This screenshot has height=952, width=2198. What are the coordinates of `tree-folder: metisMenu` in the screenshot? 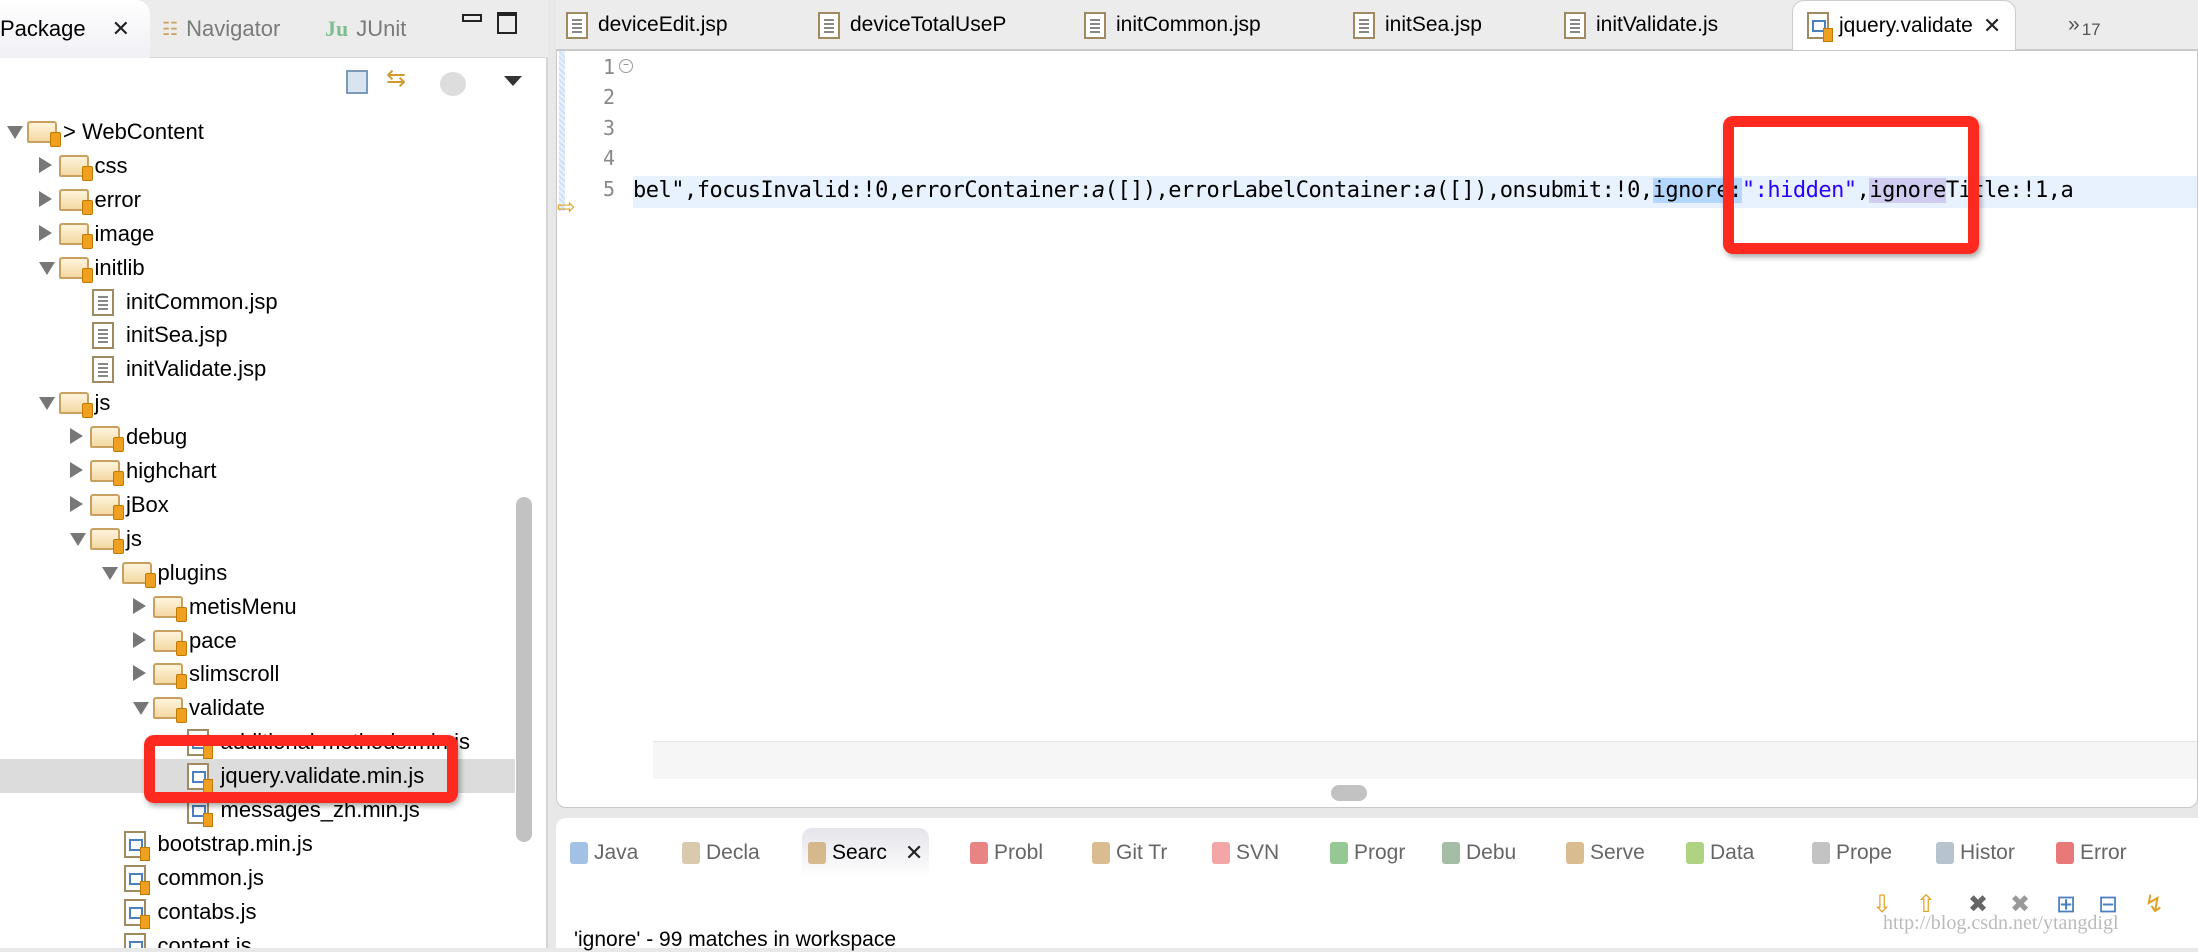 It's located at (257, 607).